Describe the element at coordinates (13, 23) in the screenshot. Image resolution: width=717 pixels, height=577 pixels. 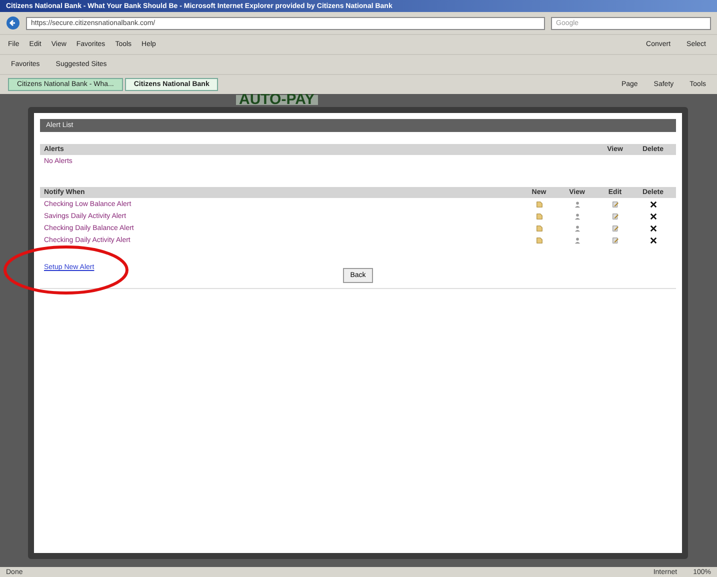
I see `back-button-icon` at that location.